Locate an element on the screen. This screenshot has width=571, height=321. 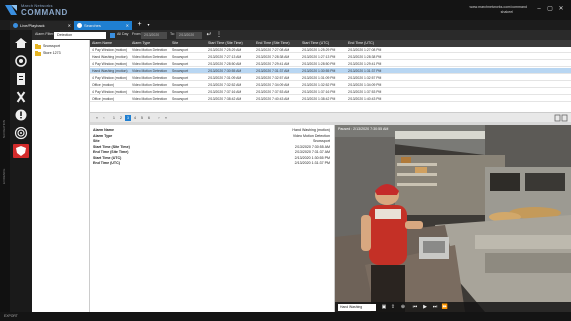
page-number: 2 is located at coordinates (121, 118).